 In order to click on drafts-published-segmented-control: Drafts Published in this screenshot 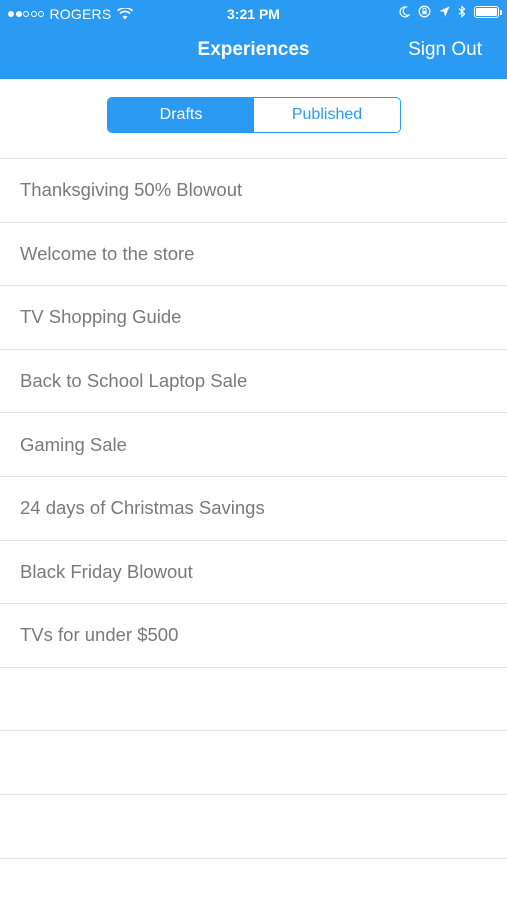, I will do `click(254, 115)`.